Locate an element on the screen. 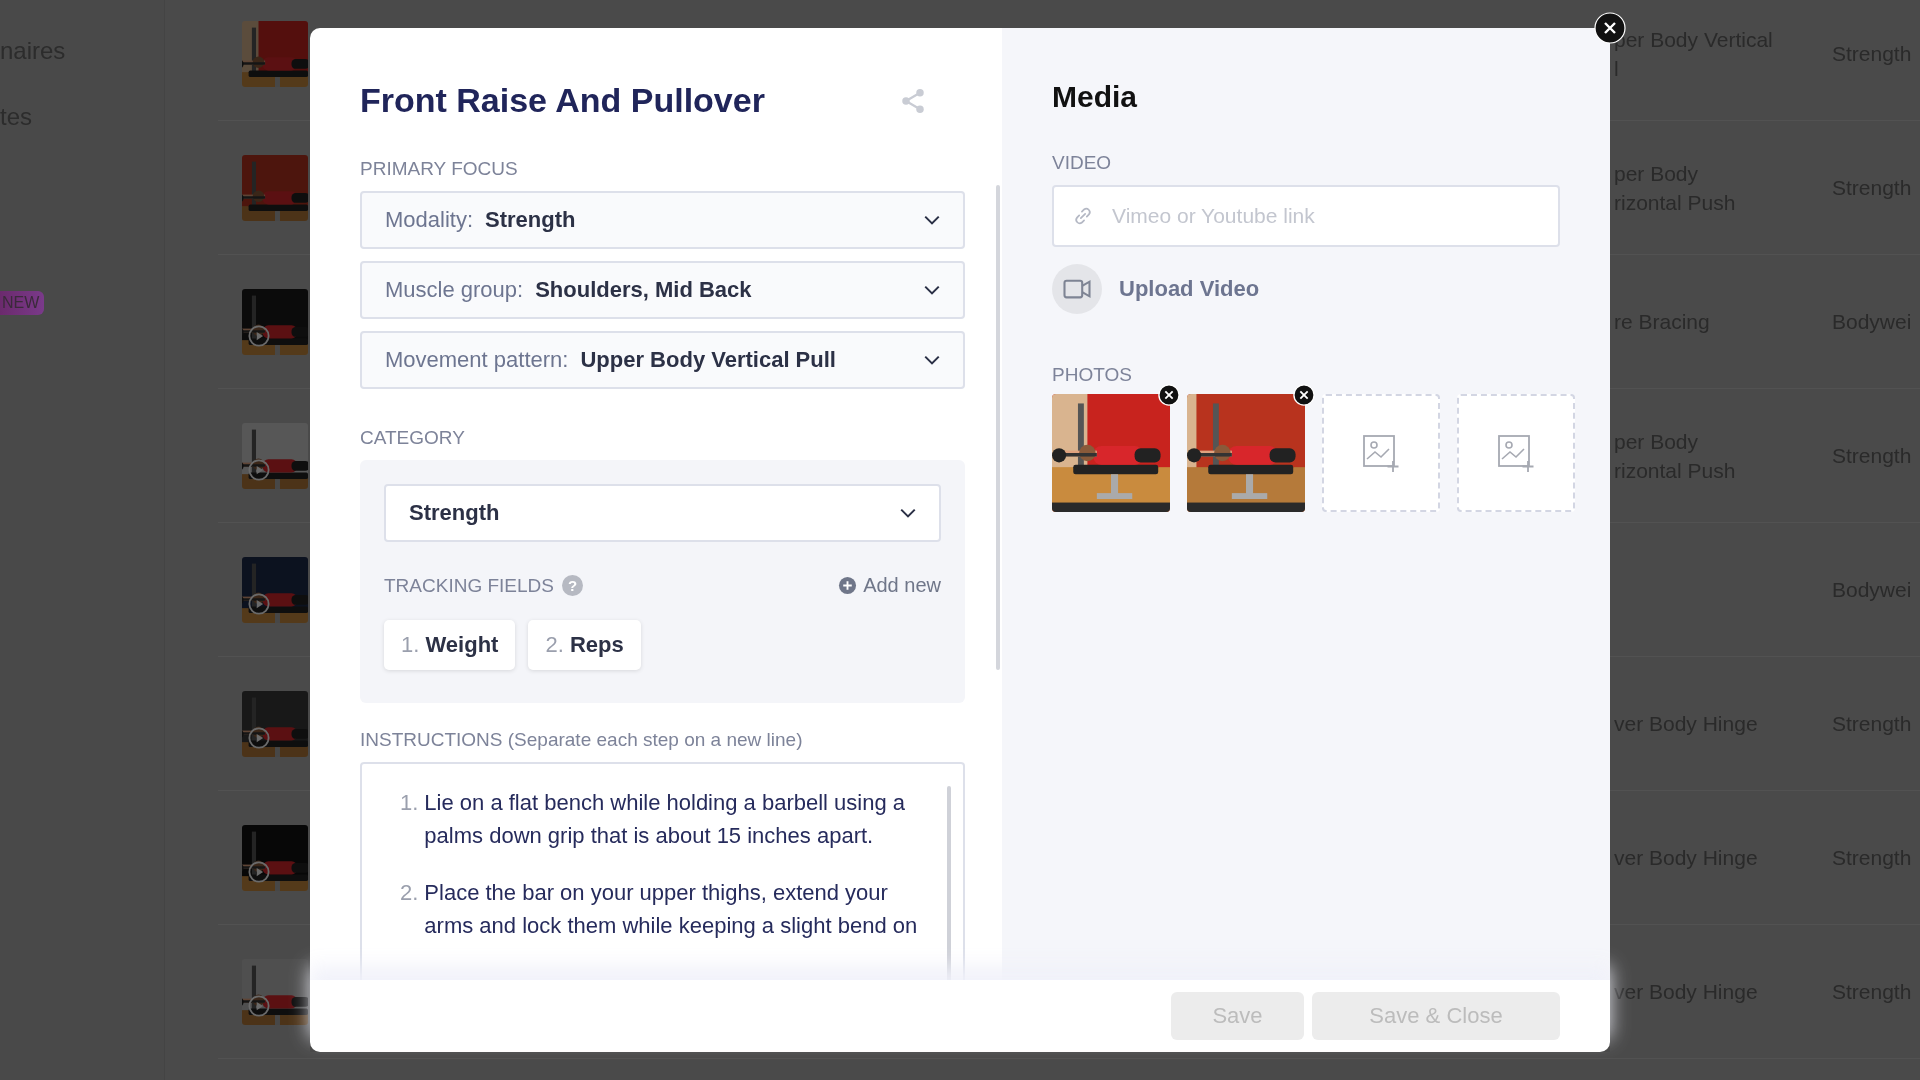  step-text: Place the bar on your upper thighs, extend your arms and lock them while keeping a slight bend on is located at coordinates (671, 909).